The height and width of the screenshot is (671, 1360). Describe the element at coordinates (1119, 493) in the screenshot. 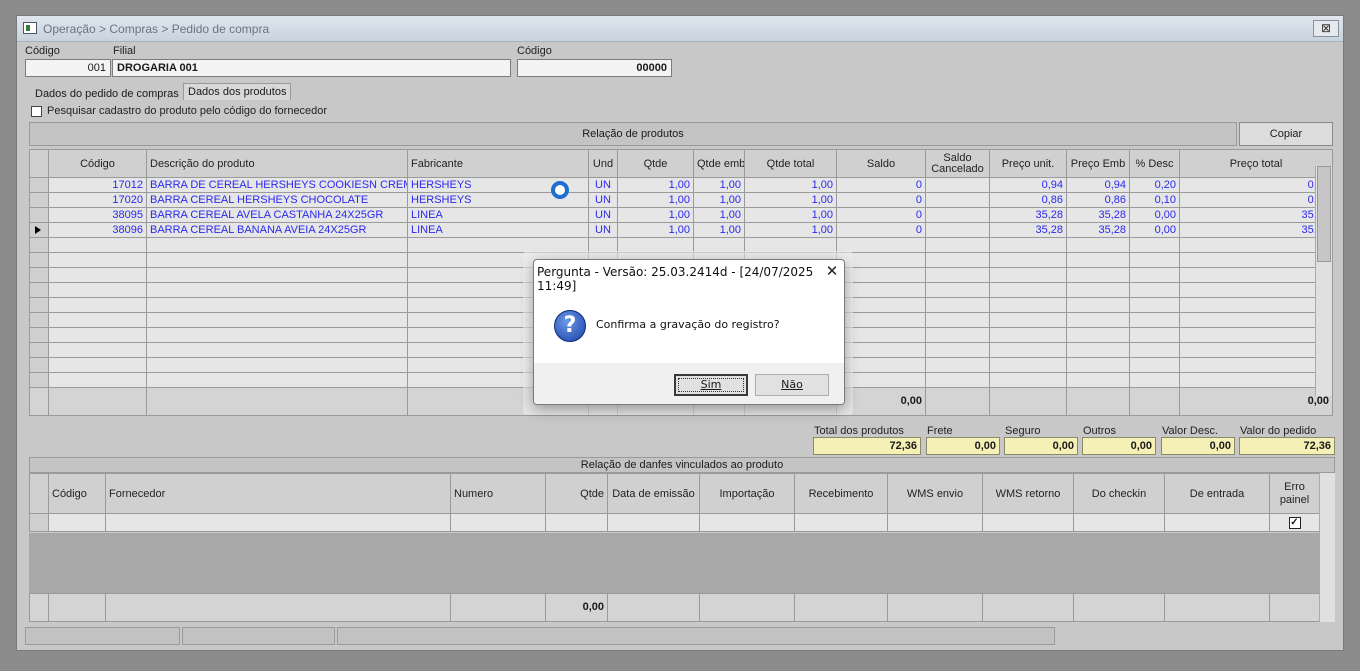

I see `col-danfe-checkin: Do checkin` at that location.